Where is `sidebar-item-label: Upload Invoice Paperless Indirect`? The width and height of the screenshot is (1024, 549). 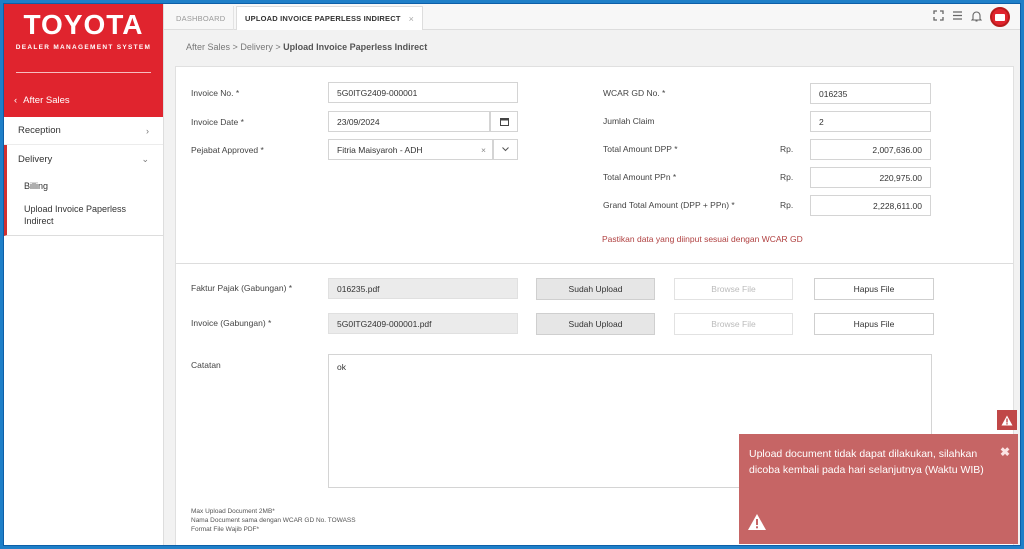
sidebar-item-label: Upload Invoice Paperless Indirect is located at coordinates (75, 215).